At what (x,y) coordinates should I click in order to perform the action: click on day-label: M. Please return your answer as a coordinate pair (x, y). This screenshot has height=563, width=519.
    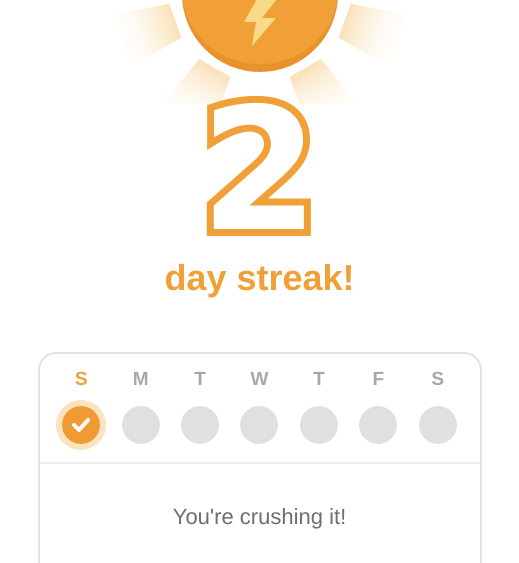
    Looking at the image, I should click on (140, 380).